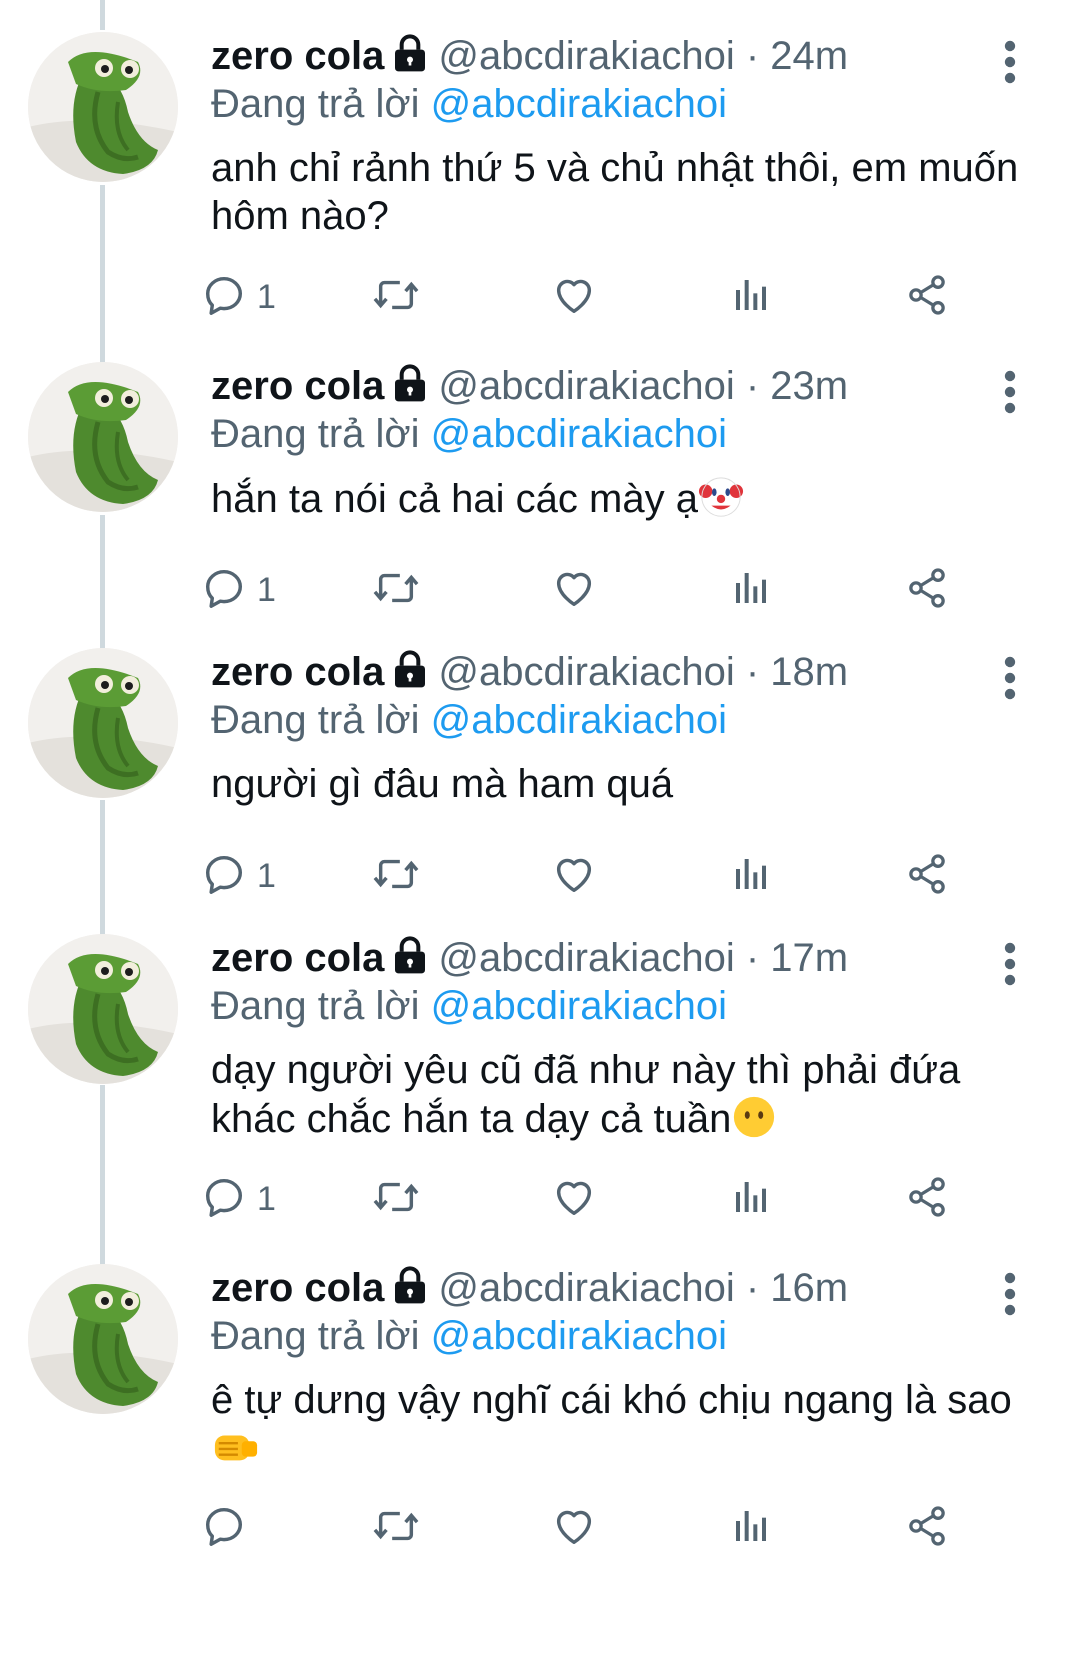 This screenshot has width=1080, height=1664. I want to click on tweet-header: zero cola @abcdirakiachoi · 24m, so click(625, 56).